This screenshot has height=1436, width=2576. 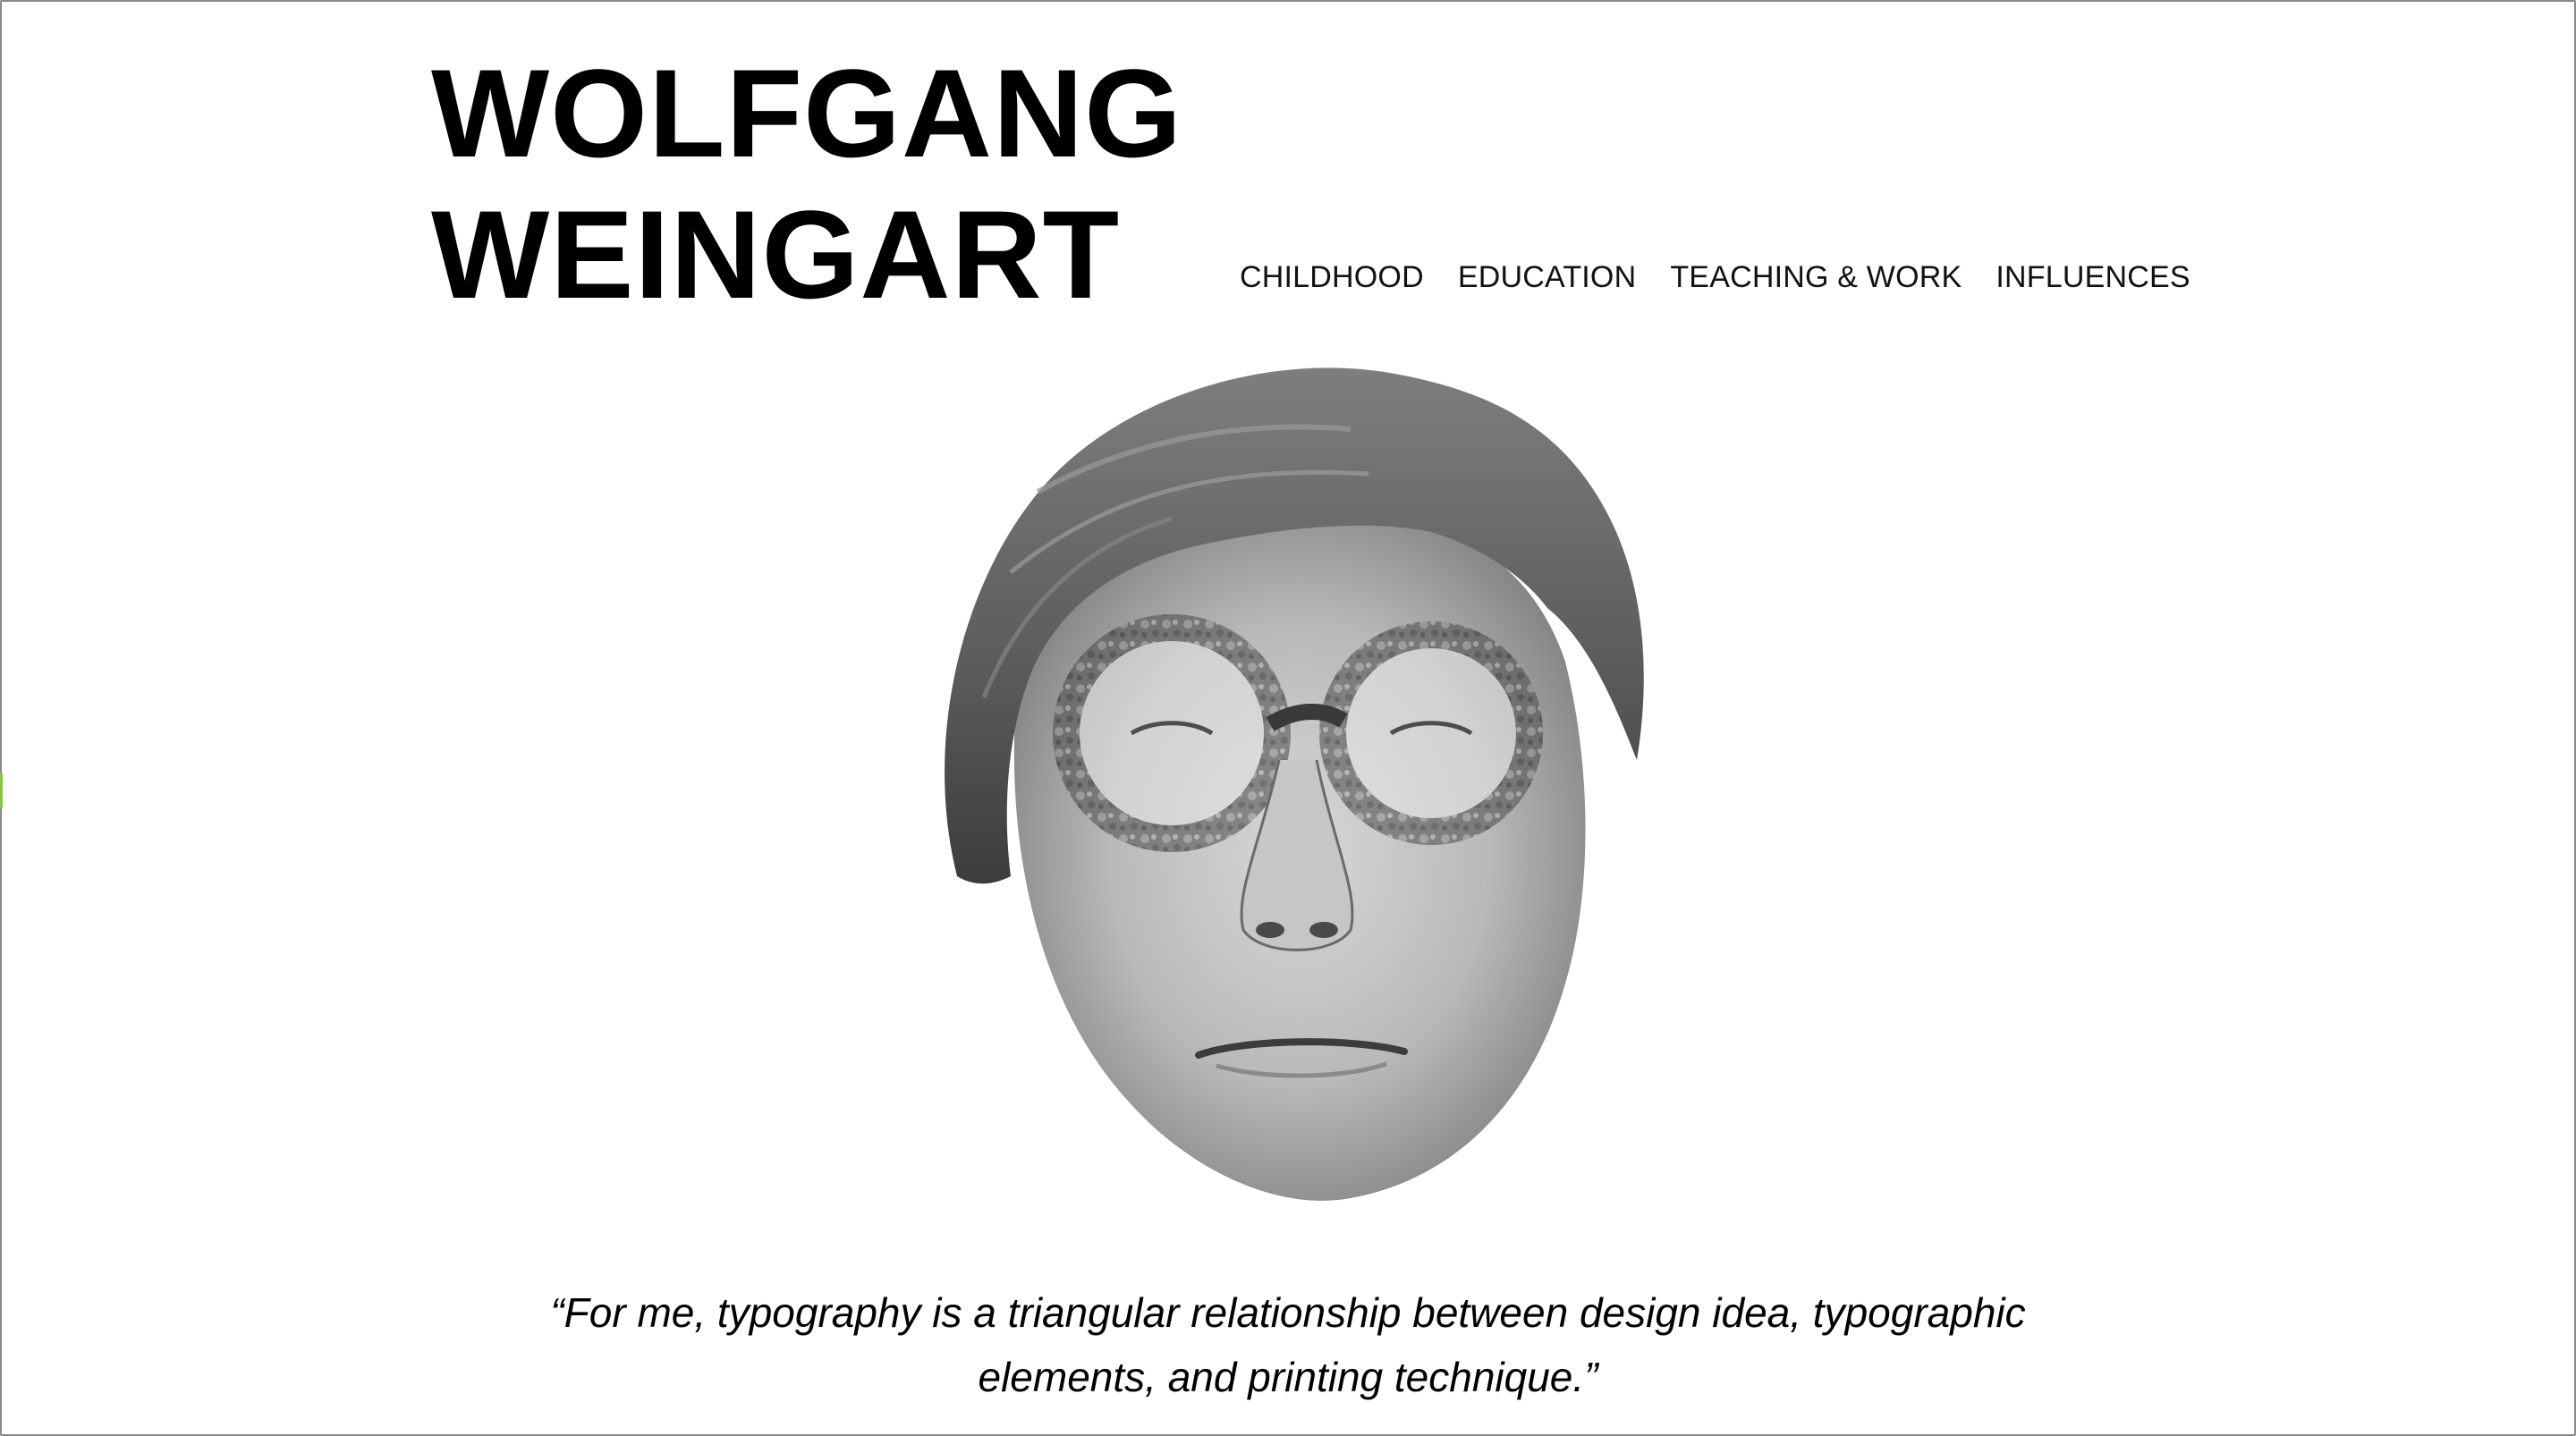 I want to click on nav-link-childhood: CHILDHOOD, so click(x=1332, y=277).